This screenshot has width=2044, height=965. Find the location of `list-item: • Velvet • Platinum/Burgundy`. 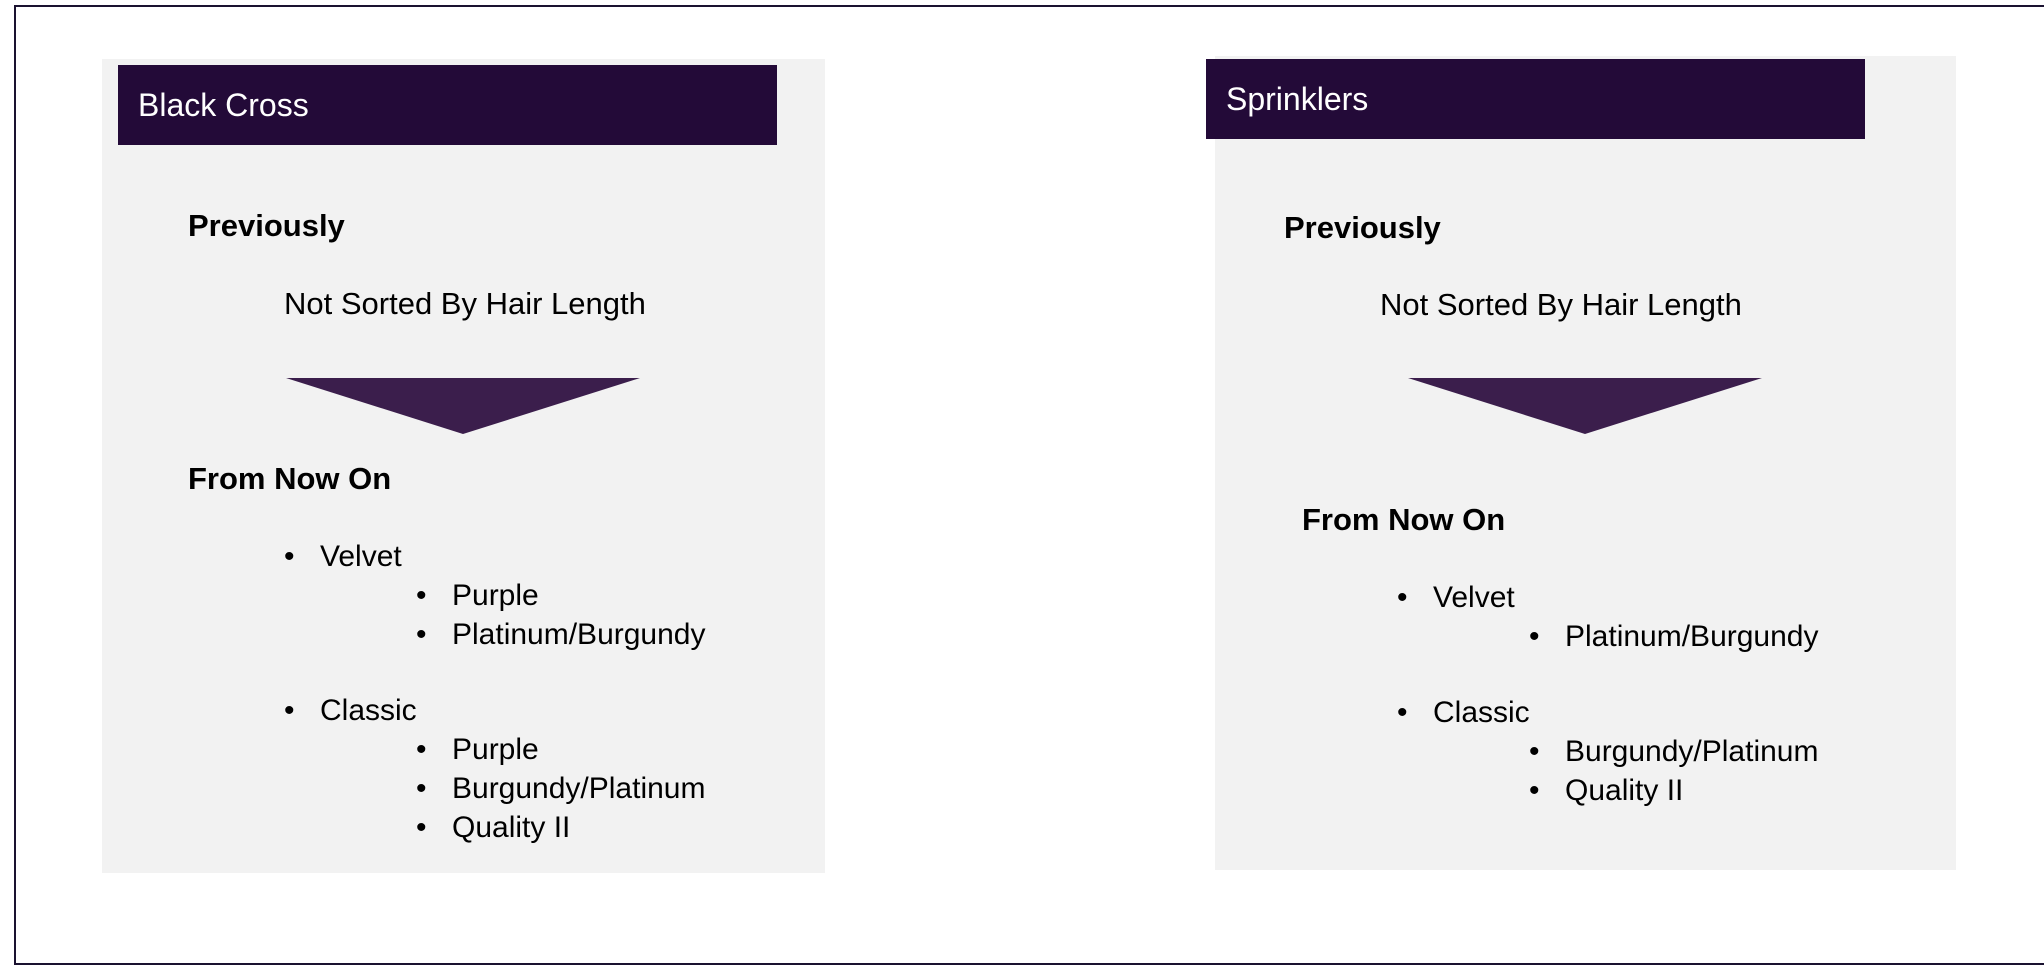

list-item: • Velvet • Platinum/Burgundy is located at coordinates (1607, 617).